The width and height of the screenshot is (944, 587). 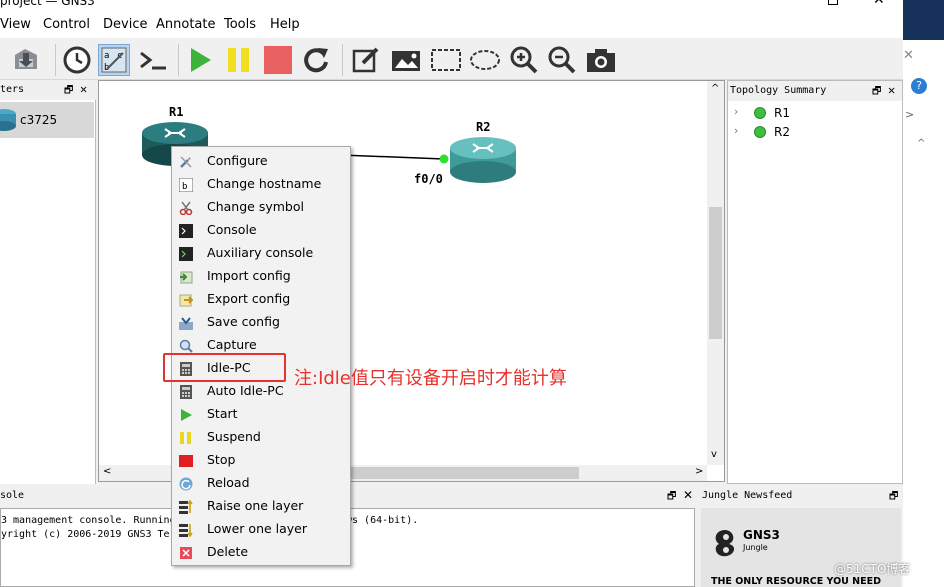 What do you see at coordinates (261, 460) in the screenshot?
I see `menu-item-stop: Stop` at bounding box center [261, 460].